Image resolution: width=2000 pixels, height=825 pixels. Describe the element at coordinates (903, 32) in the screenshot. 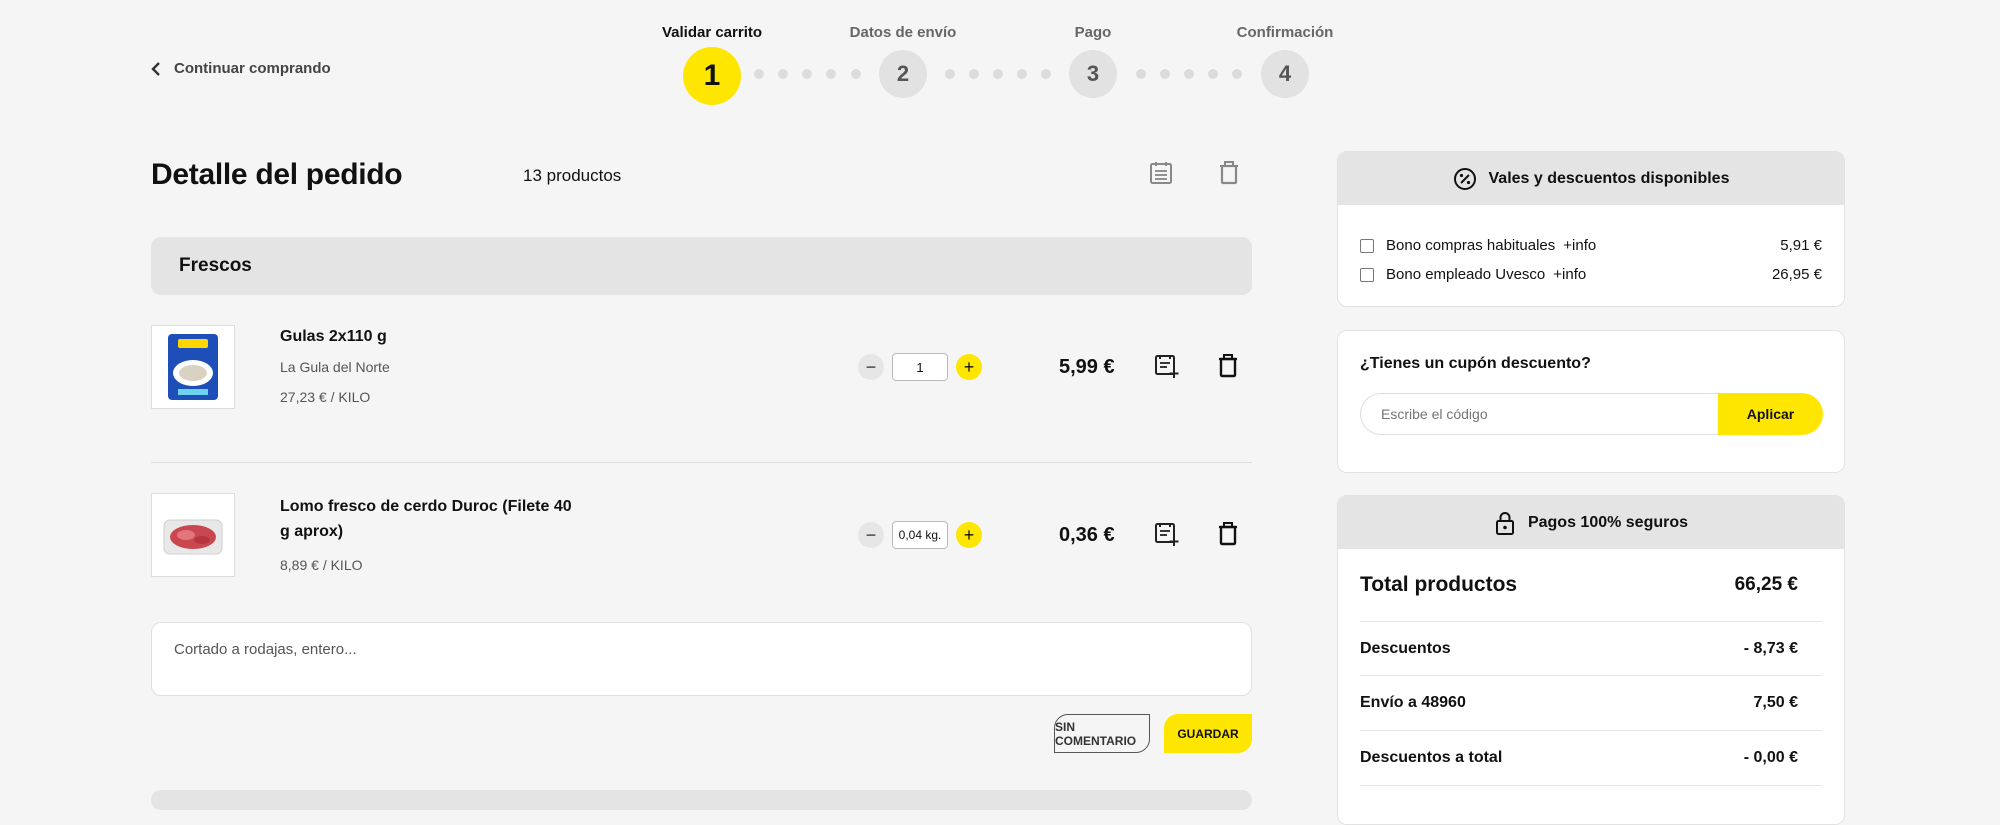

I see `step-label-2: Datos de envío` at that location.